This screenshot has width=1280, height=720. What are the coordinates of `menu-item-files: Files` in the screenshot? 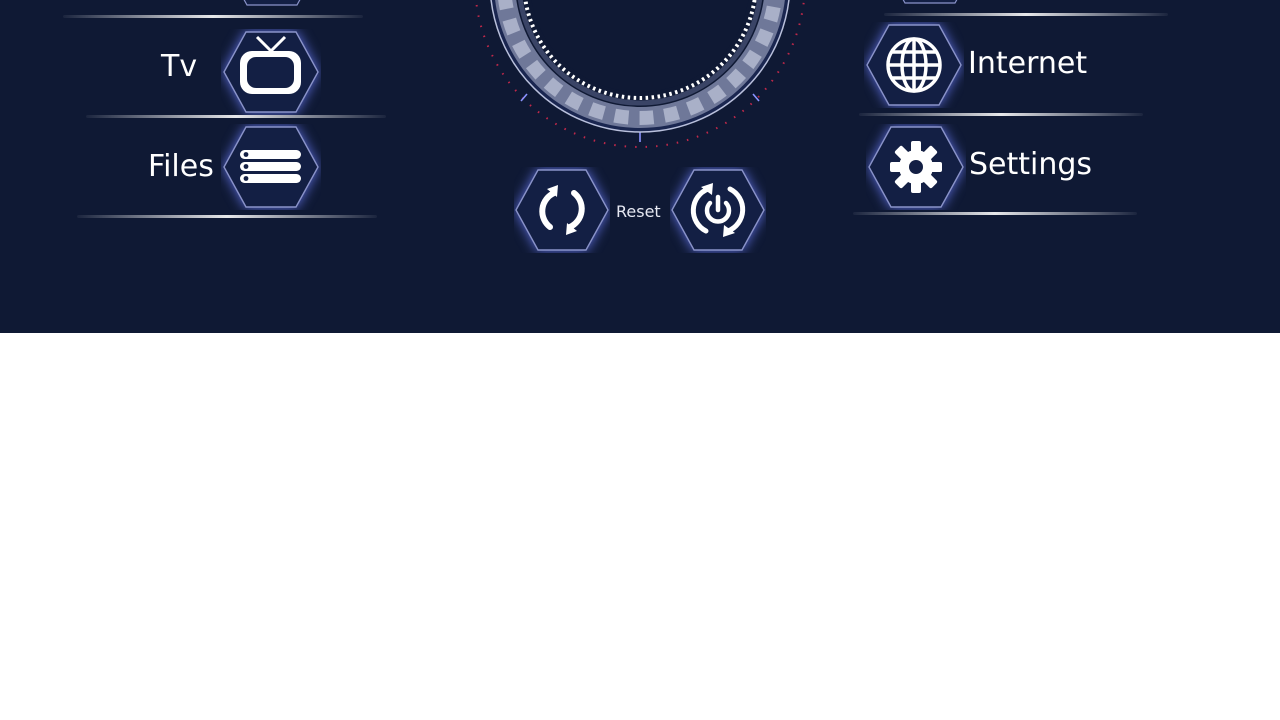 It's located at (235, 166).